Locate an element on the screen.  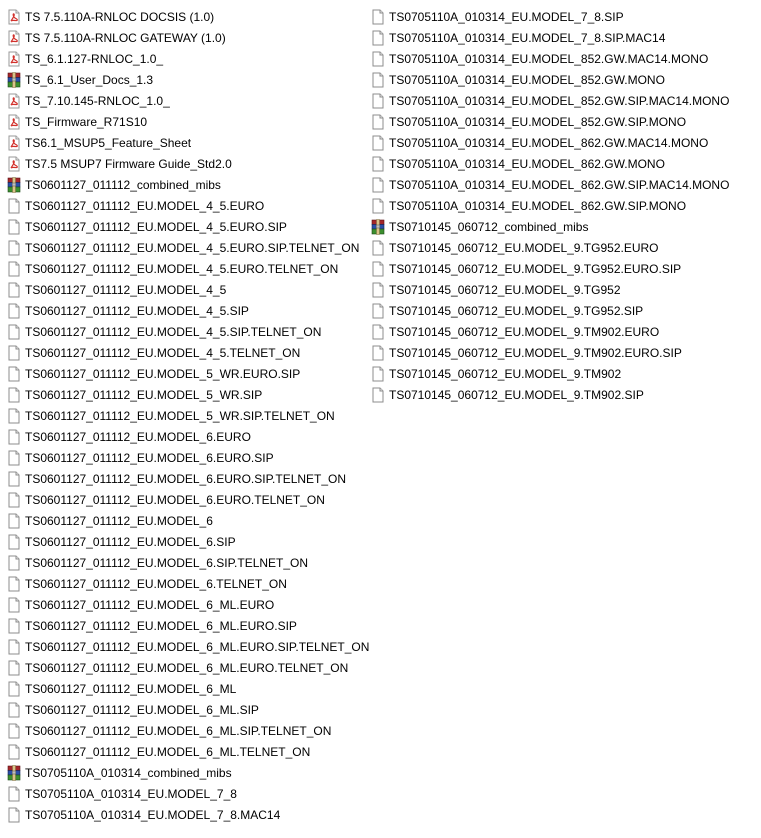
file-name: TS0705110A_010314_EU.MODEL_7_8.SIP.MAC14 is located at coordinates (527, 37).